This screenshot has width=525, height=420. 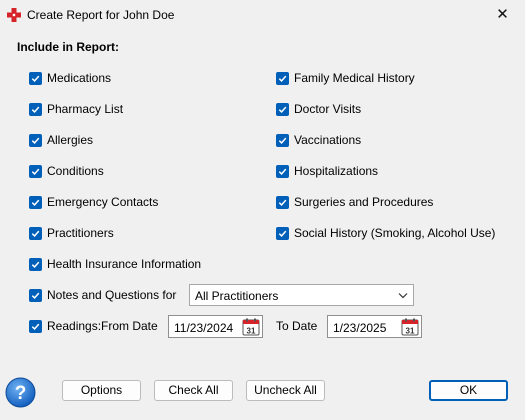 What do you see at coordinates (336, 171) in the screenshot?
I see `checkbox-label: Hospitalizations` at bounding box center [336, 171].